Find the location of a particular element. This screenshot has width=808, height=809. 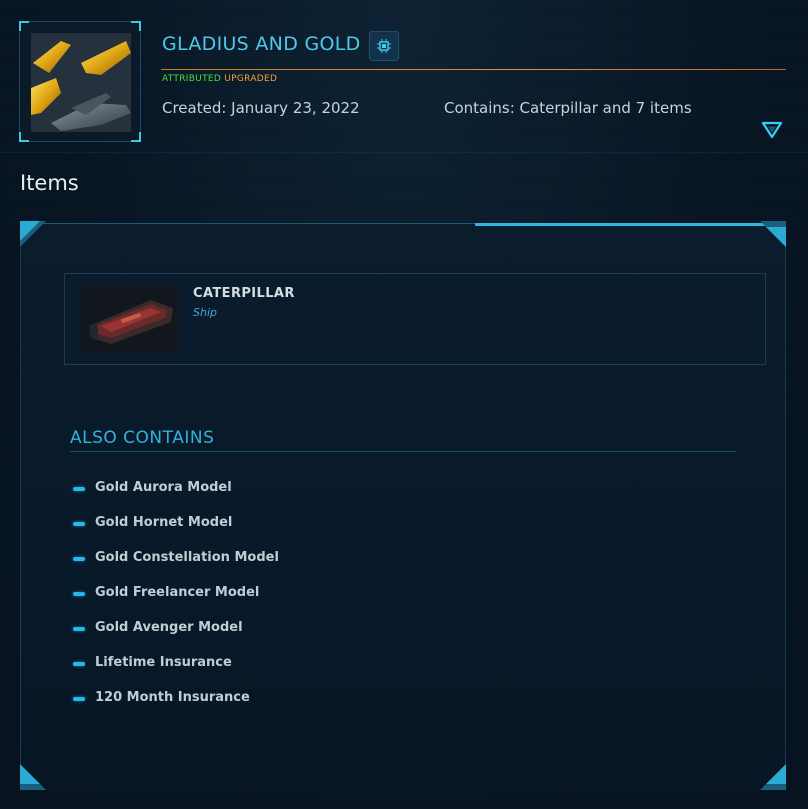

pledge-title: GLADIUS AND GOLD is located at coordinates (261, 44).